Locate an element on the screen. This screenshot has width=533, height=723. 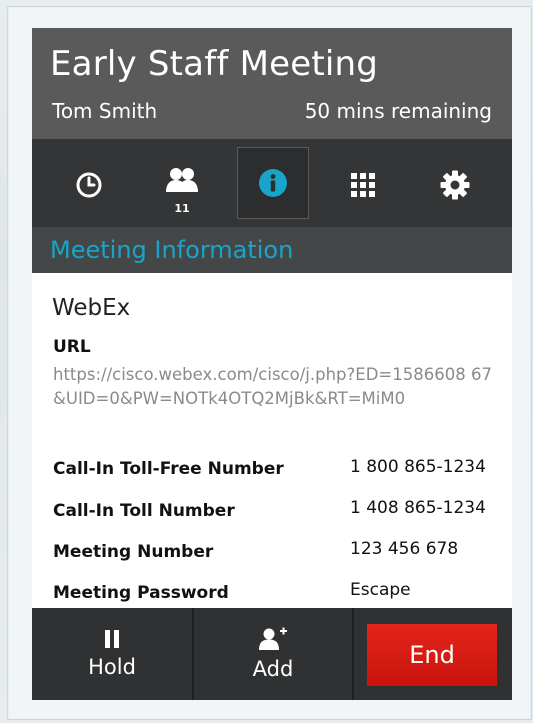
add-person-icon is located at coordinates (273, 638).